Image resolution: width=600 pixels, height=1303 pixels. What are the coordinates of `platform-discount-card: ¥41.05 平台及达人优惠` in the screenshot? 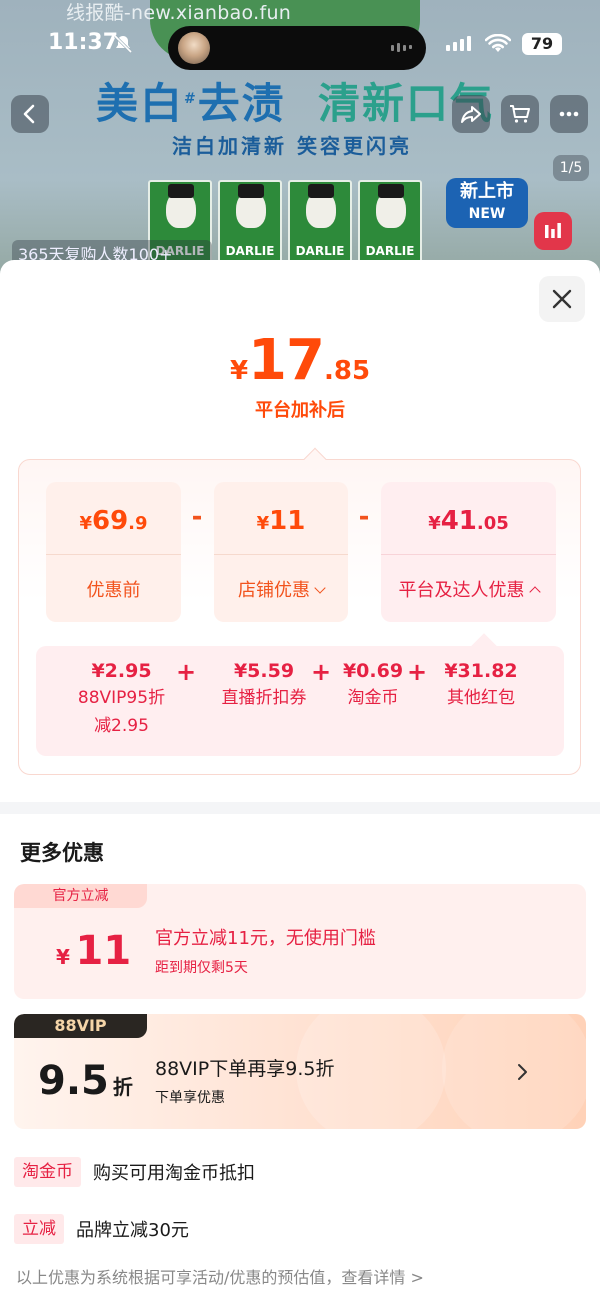 It's located at (468, 552).